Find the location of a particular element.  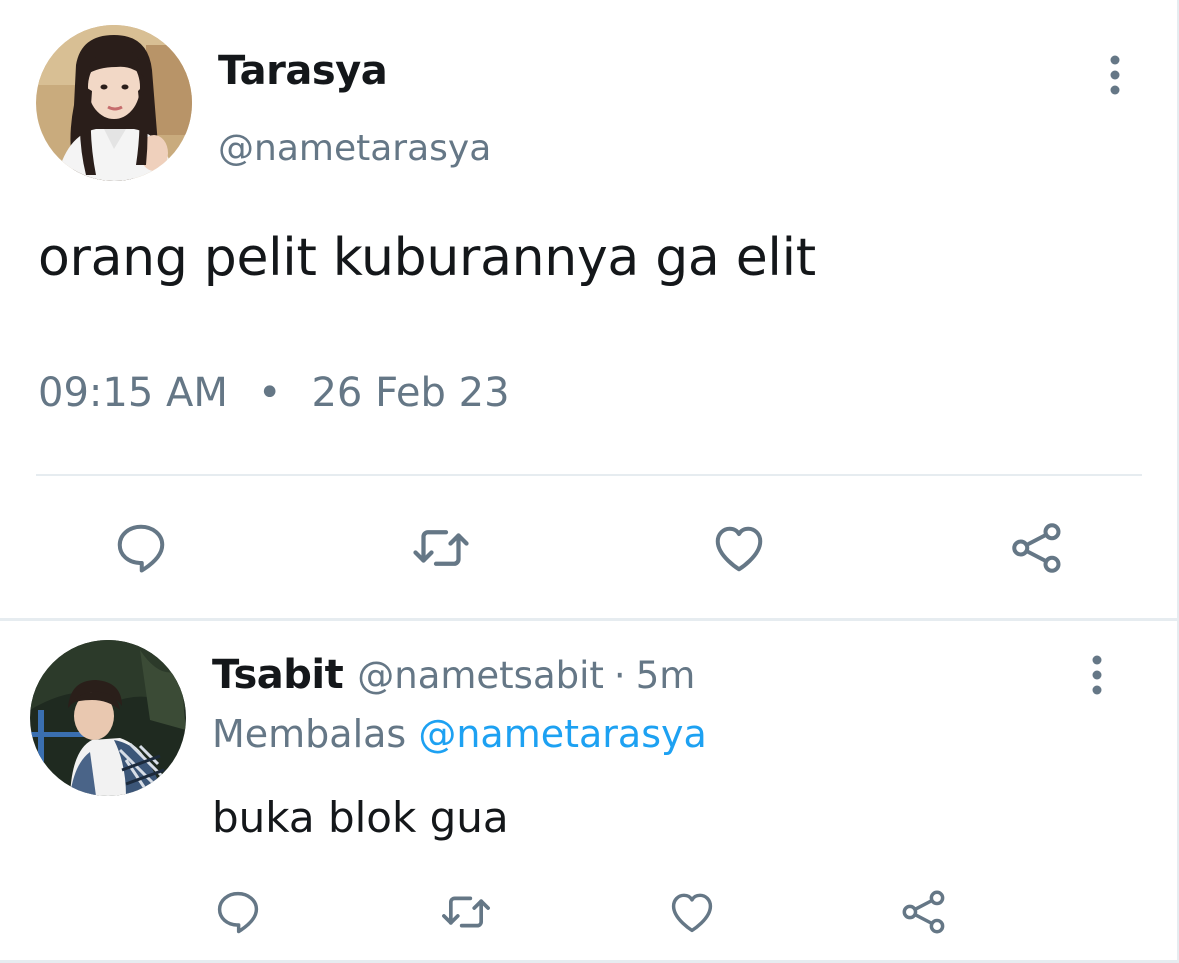

author-name: Tarasya is located at coordinates (303, 71).